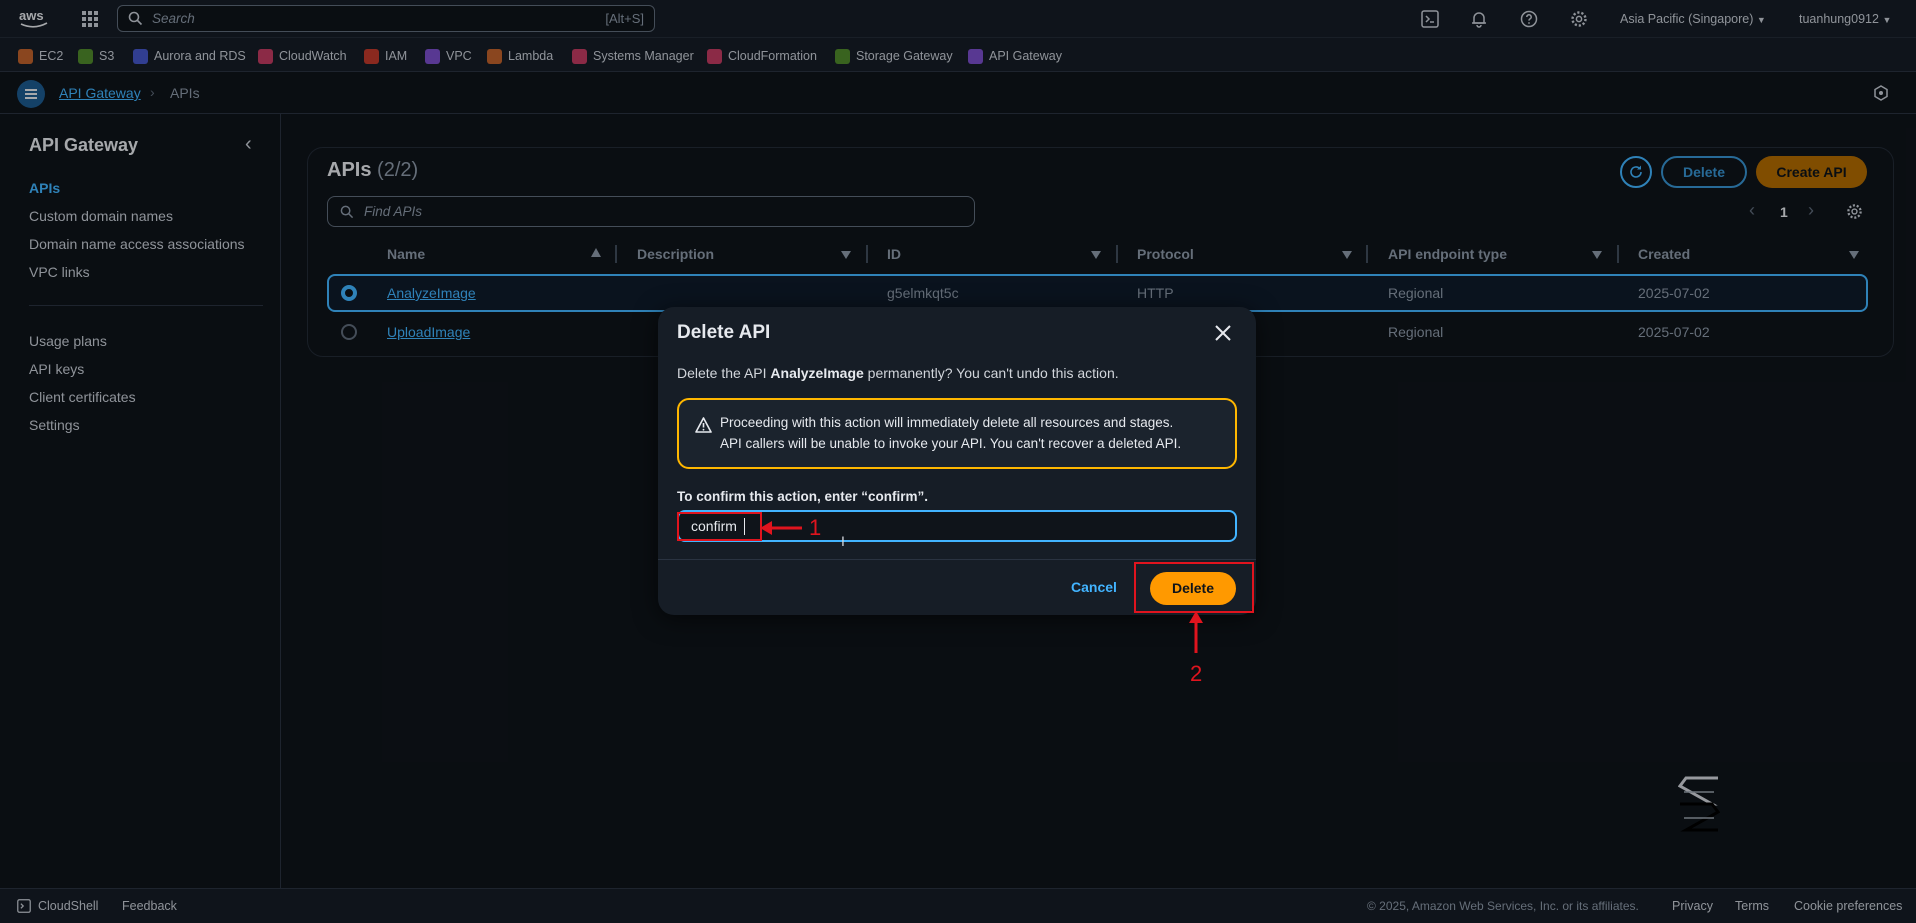  What do you see at coordinates (1196, 634) in the screenshot?
I see `annotation-arrow-up` at bounding box center [1196, 634].